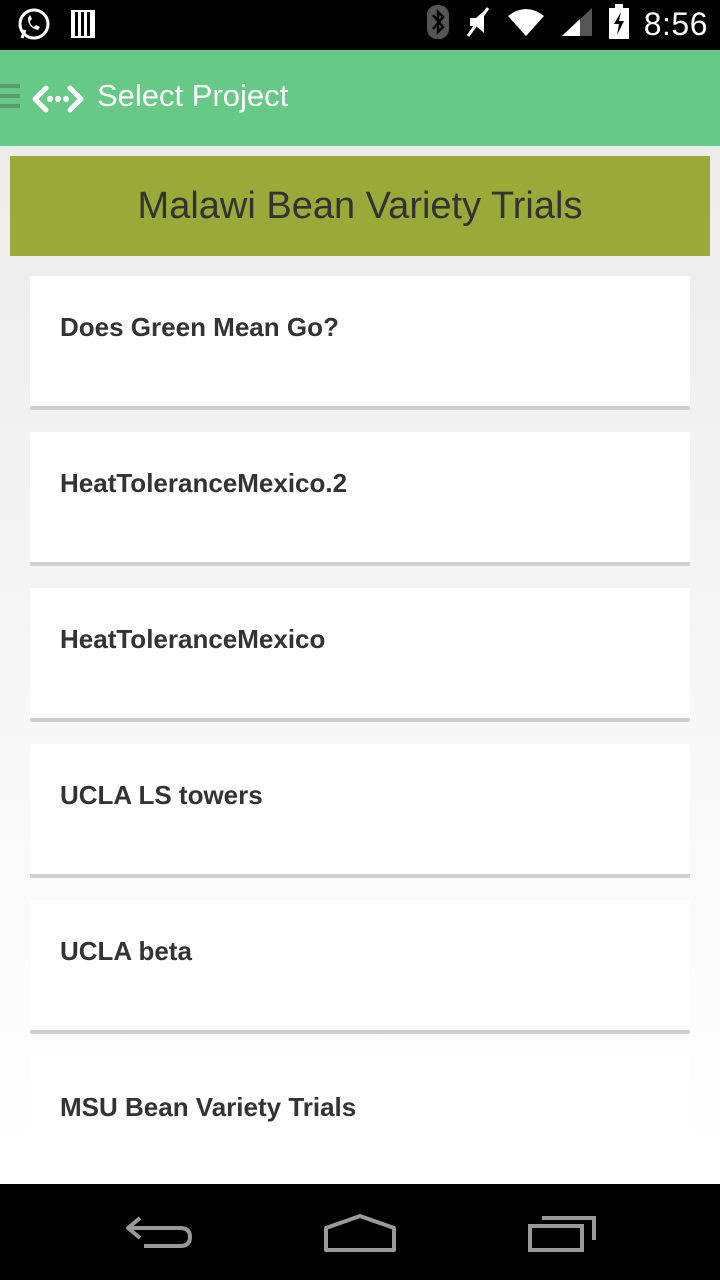  What do you see at coordinates (577, 24) in the screenshot?
I see `signal-icon` at bounding box center [577, 24].